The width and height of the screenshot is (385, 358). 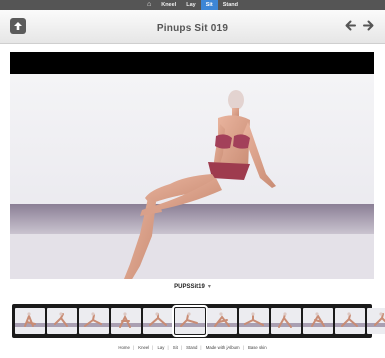 I want to click on footer-link-sit: Sit, so click(x=175, y=347).